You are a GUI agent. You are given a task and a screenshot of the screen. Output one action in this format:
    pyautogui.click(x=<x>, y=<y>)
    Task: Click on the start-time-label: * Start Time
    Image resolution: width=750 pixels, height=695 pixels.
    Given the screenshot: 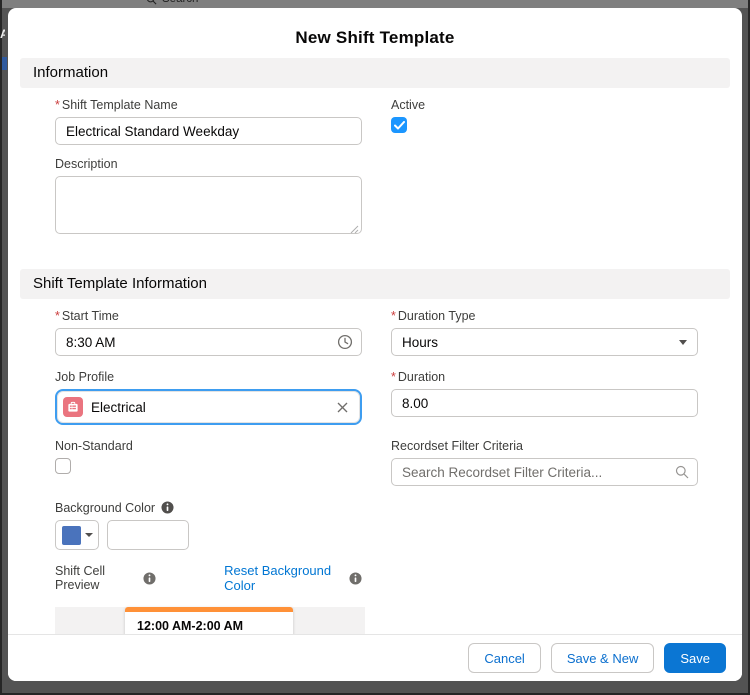 What is the action you would take?
    pyautogui.click(x=87, y=316)
    